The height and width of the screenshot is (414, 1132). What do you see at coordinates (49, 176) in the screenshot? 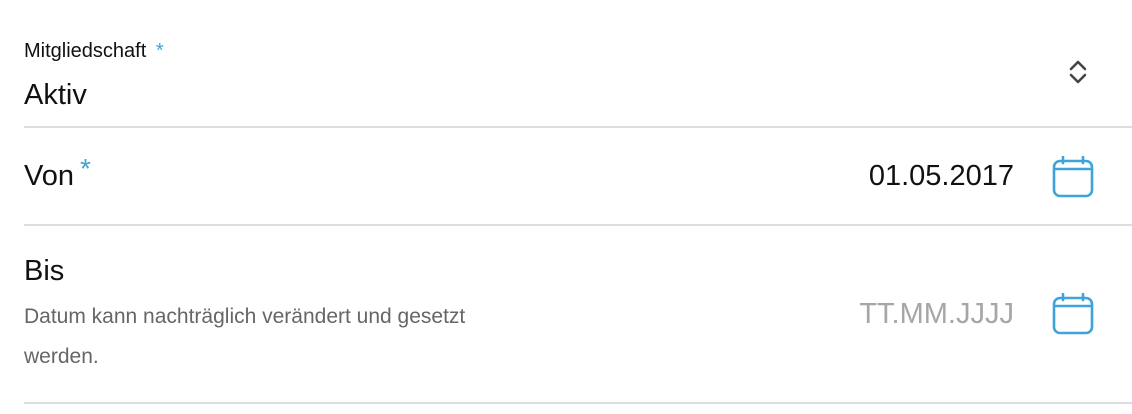
I see `from-label-text: Von` at bounding box center [49, 176].